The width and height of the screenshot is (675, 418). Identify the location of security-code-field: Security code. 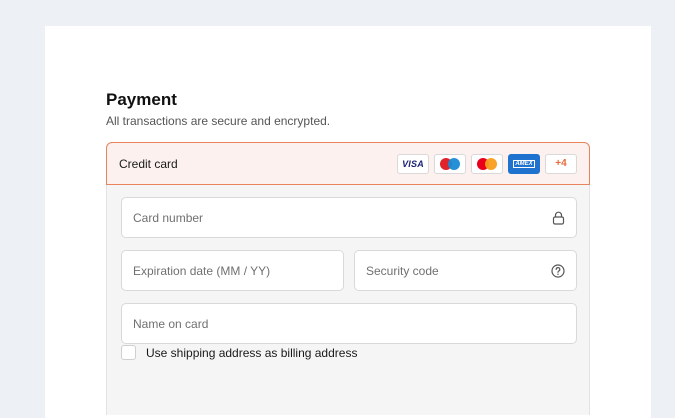
(465, 270).